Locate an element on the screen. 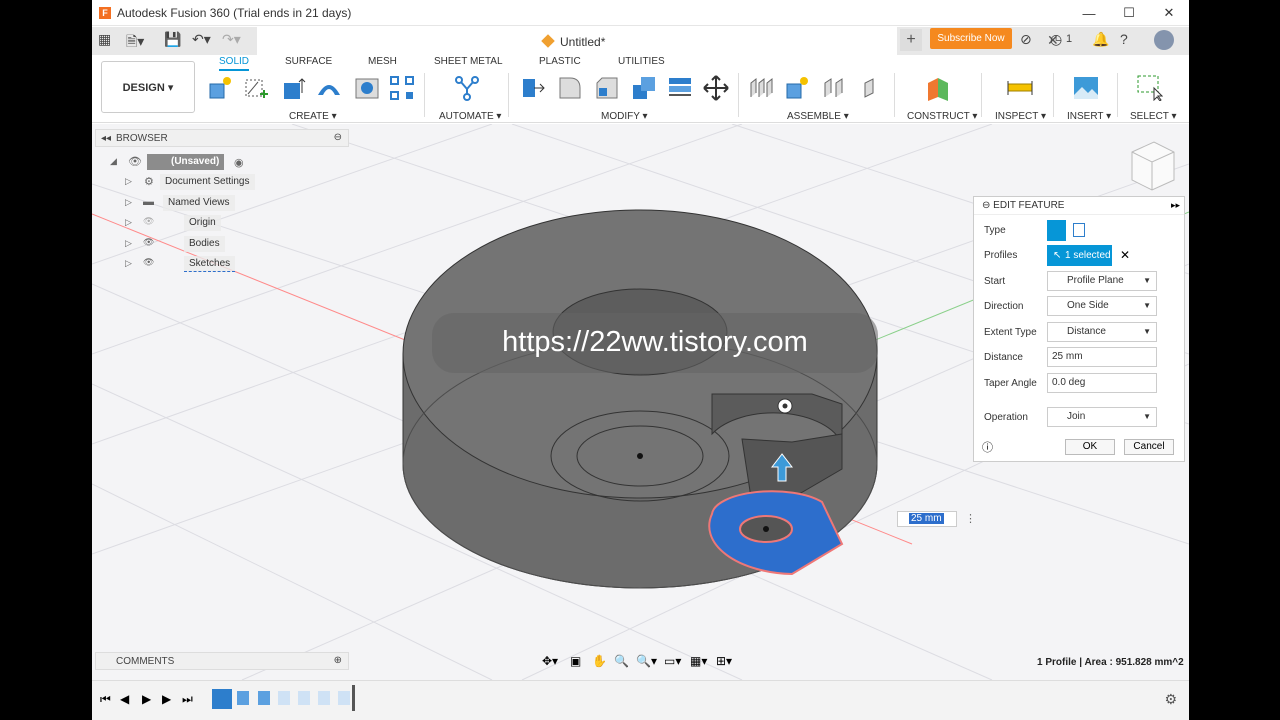 This screenshot has width=1280, height=720. operation-dropdown: Join ▼ is located at coordinates (1102, 417).